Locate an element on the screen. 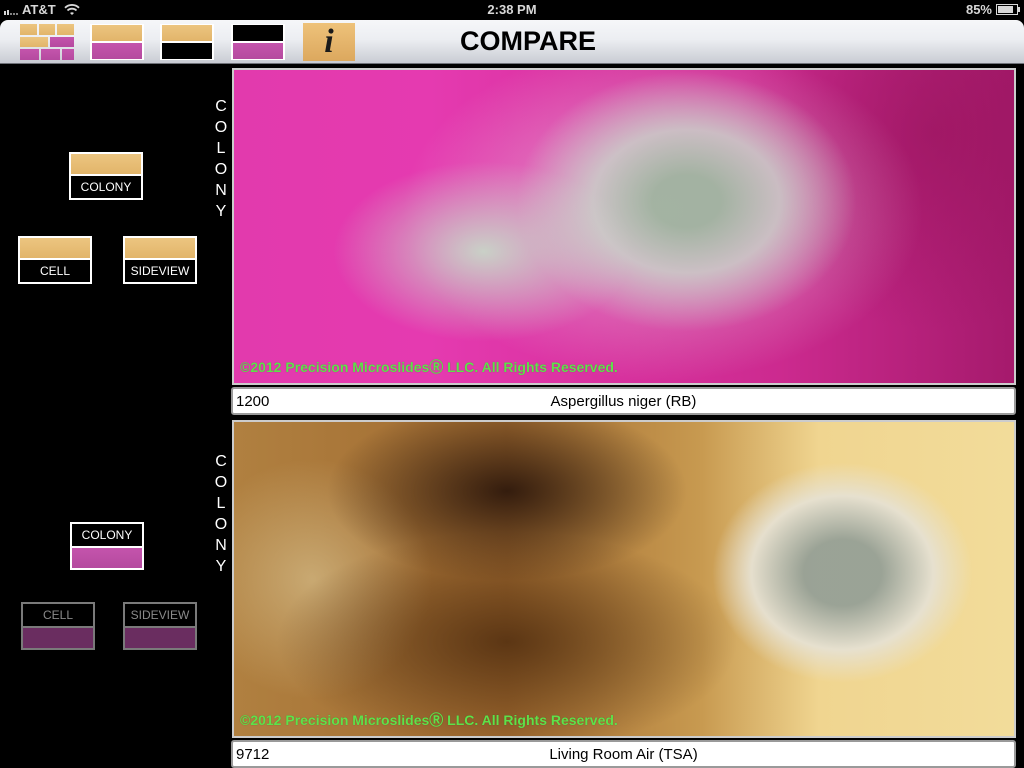  battery-percent: 85% is located at coordinates (978, 9).